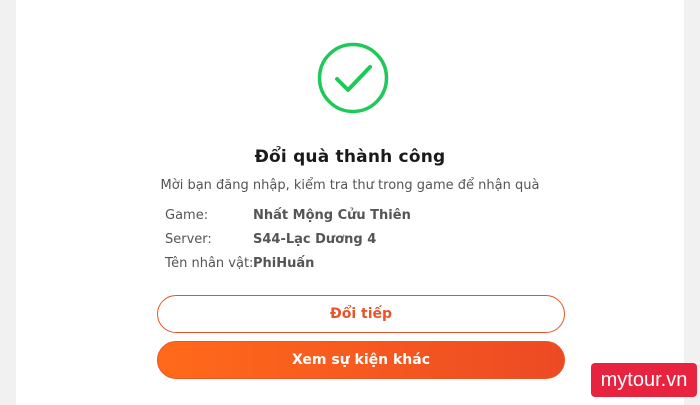 The width and height of the screenshot is (700, 405). What do you see at coordinates (332, 215) in the screenshot?
I see `detail-value: Nhất Mộng Cửu Thiên` at bounding box center [332, 215].